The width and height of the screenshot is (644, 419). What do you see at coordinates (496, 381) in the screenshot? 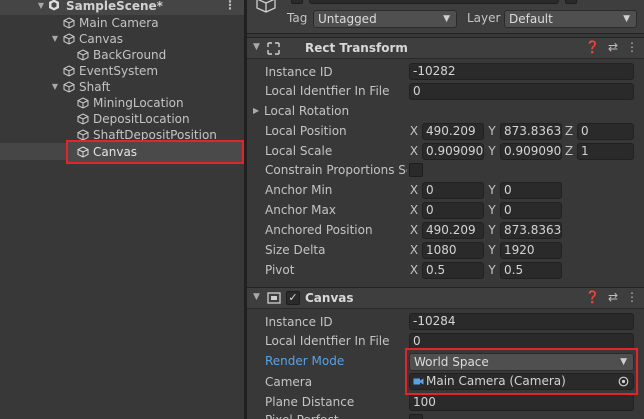
I see `camera-value: Main Camera (Camera)` at bounding box center [496, 381].